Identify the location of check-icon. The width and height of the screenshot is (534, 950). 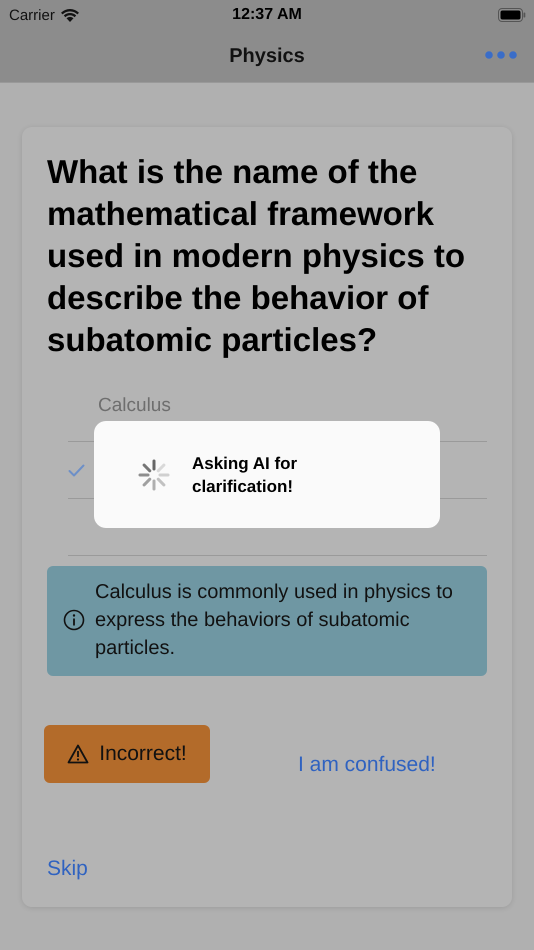
(76, 470).